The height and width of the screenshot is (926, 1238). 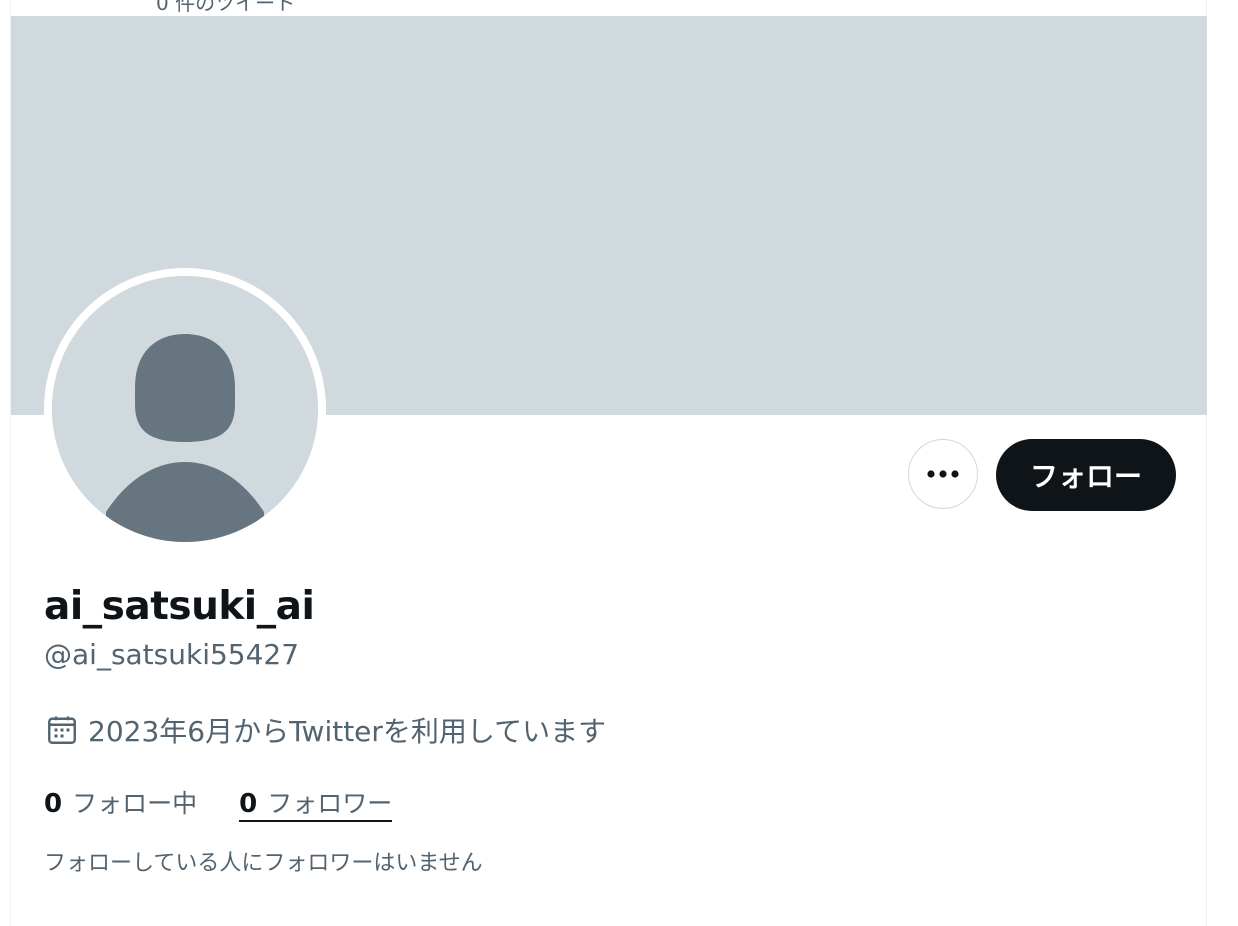 I want to click on following-label: フォロー中, so click(x=135, y=803).